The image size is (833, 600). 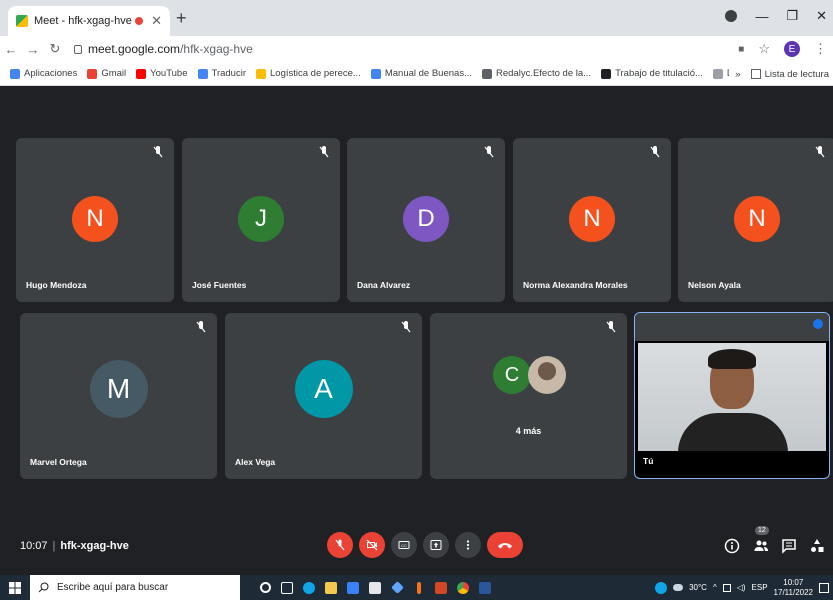 I want to click on camera-toggle-button, so click(x=372, y=545).